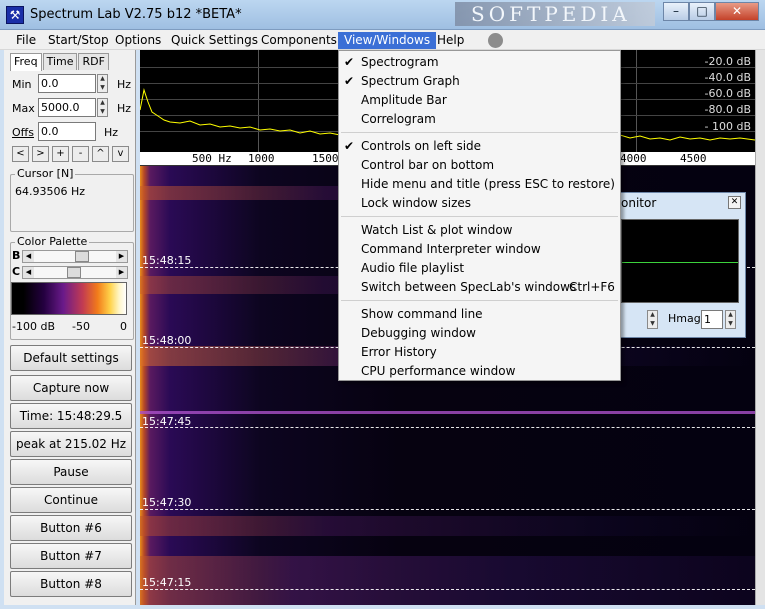  What do you see at coordinates (124, 108) in the screenshot?
I see `max-unit-label: Hz` at bounding box center [124, 108].